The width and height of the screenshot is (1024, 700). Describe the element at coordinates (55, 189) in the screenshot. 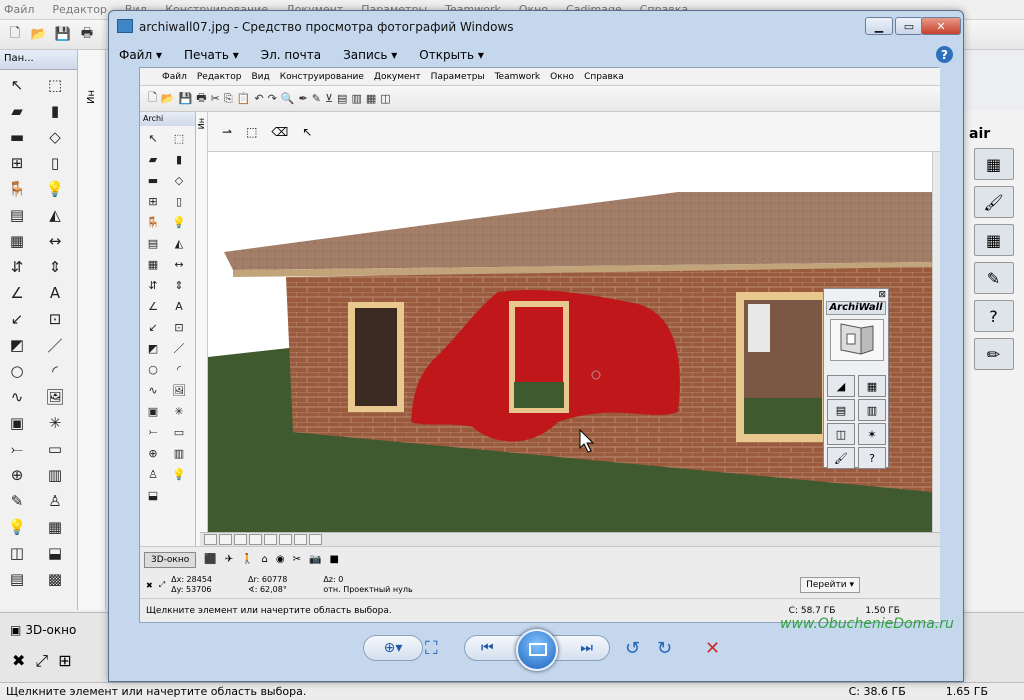

I see `lamp-tool-icon: 💡` at that location.